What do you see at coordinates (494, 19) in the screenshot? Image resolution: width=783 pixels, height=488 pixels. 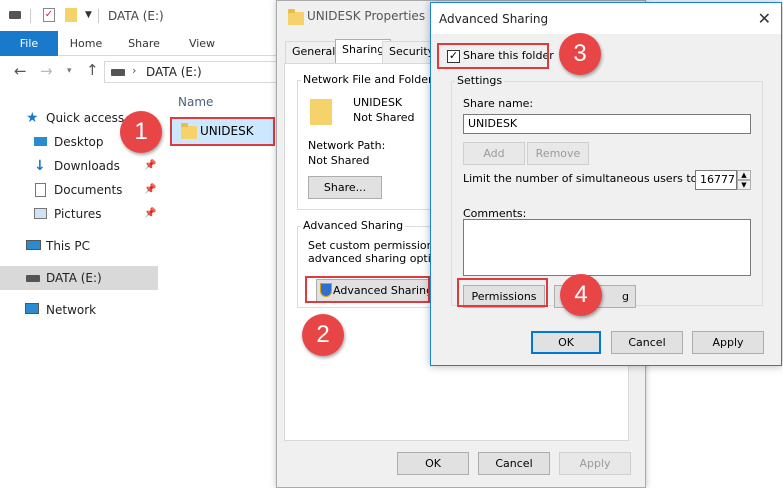 I see `dialog-title: Advanced Sharing` at bounding box center [494, 19].